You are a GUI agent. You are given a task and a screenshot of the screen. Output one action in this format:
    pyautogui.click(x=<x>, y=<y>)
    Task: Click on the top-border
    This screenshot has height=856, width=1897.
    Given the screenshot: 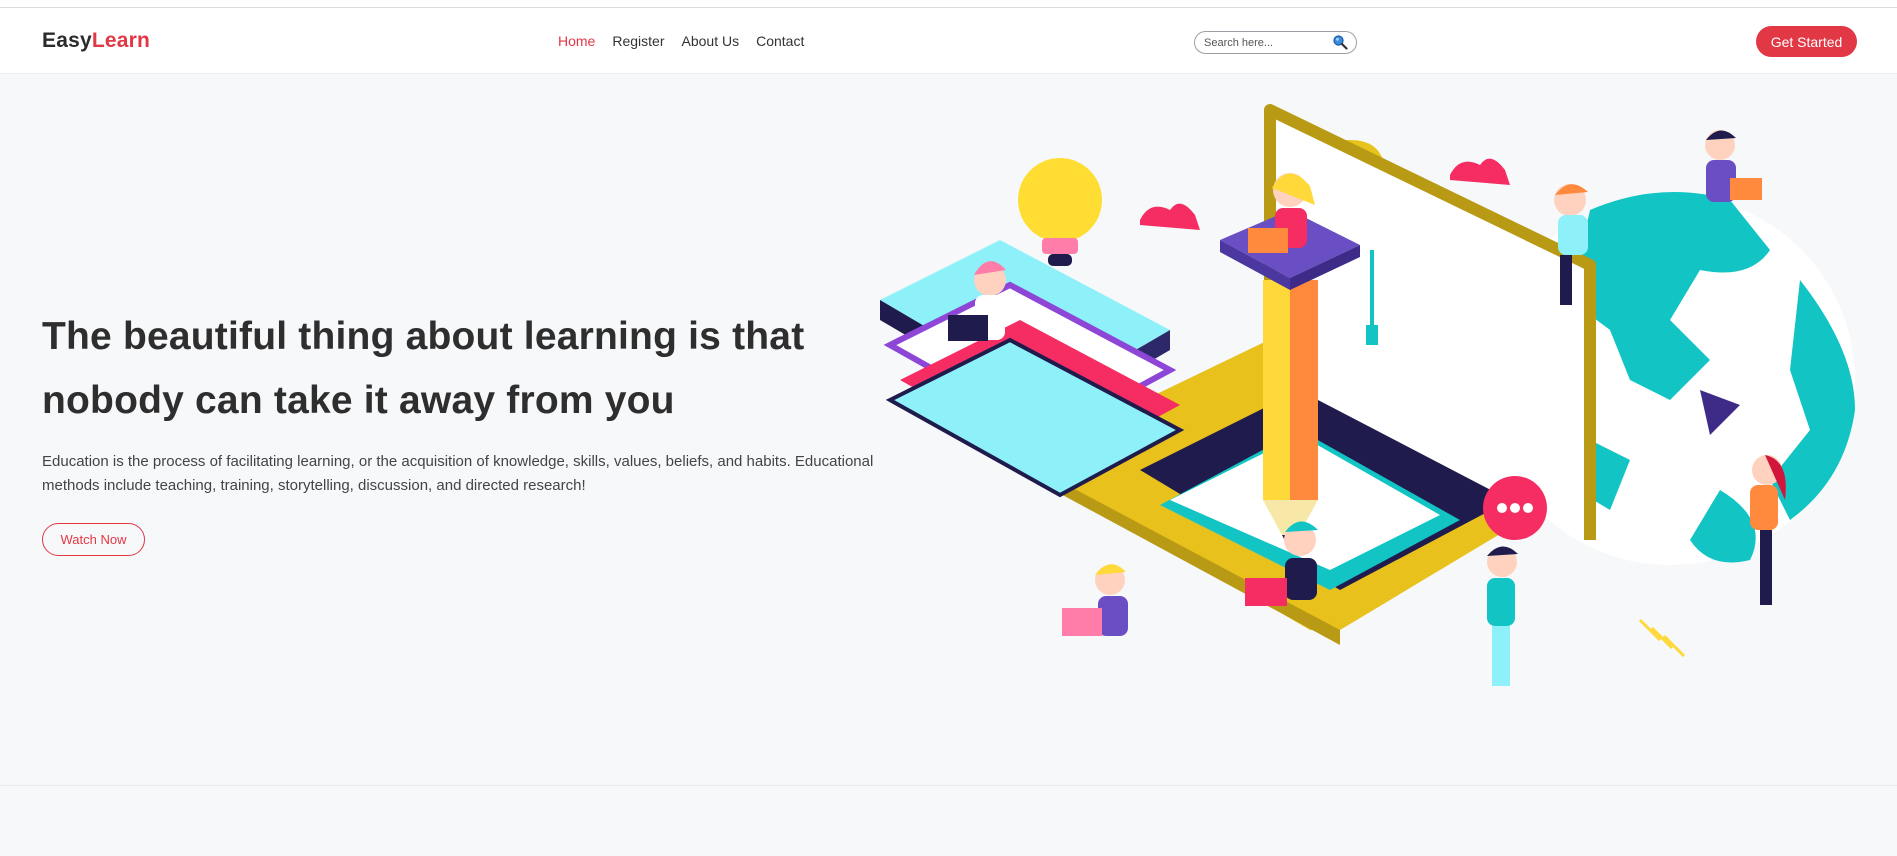 What is the action you would take?
    pyautogui.click(x=948, y=4)
    